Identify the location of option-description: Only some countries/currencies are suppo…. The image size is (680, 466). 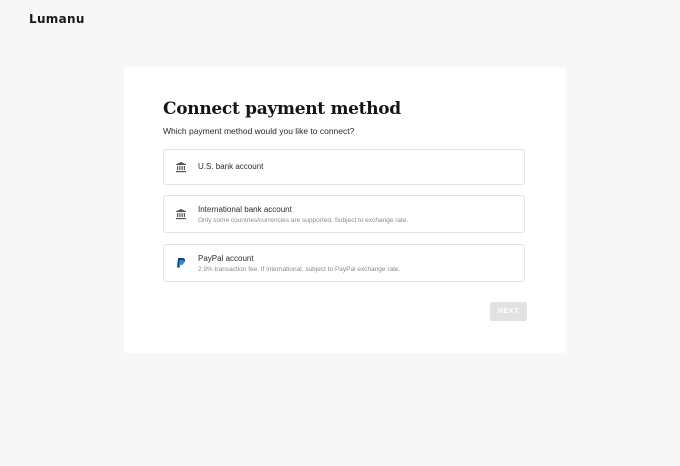
(303, 220).